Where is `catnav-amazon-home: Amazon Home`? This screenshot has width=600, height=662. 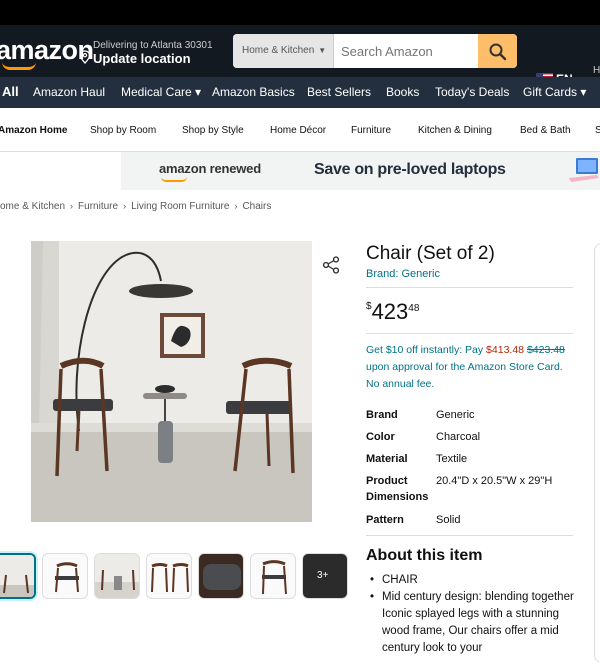
catnav-amazon-home: Amazon Home is located at coordinates (33, 130).